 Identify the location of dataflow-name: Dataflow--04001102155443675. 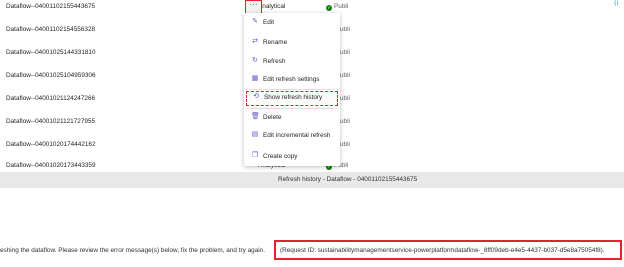
(50, 6).